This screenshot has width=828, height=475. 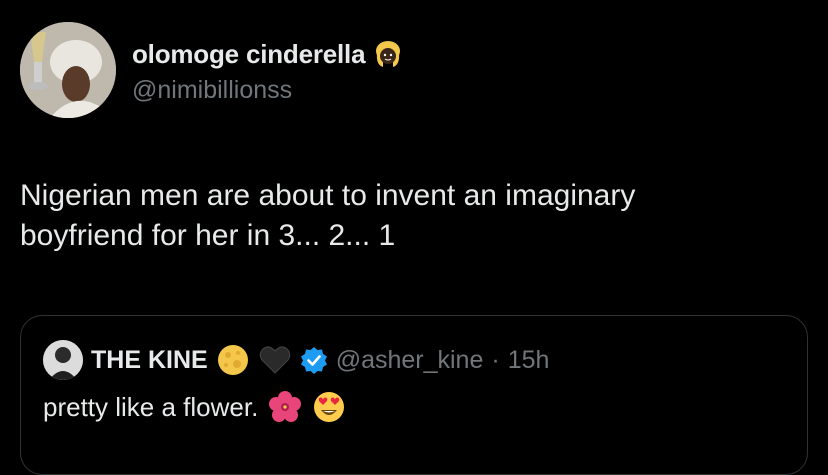 I want to click on heart-eyes-face-icon, so click(x=329, y=407).